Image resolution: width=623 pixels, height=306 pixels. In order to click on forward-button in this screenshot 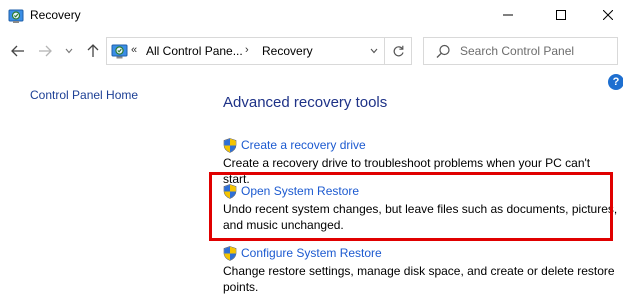, I will do `click(45, 51)`.